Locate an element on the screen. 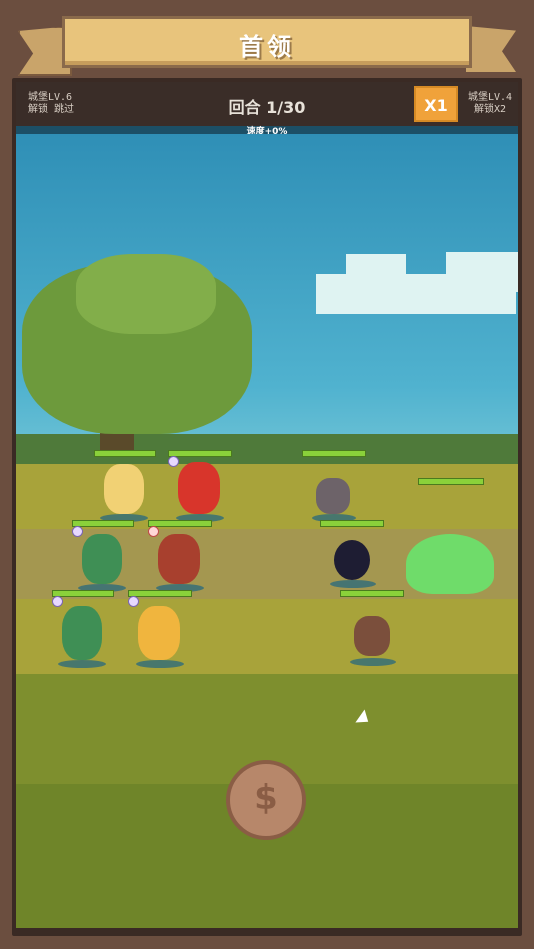 Image resolution: width=534 pixels, height=949 pixels. hero-farmer is located at coordinates (161, 630).